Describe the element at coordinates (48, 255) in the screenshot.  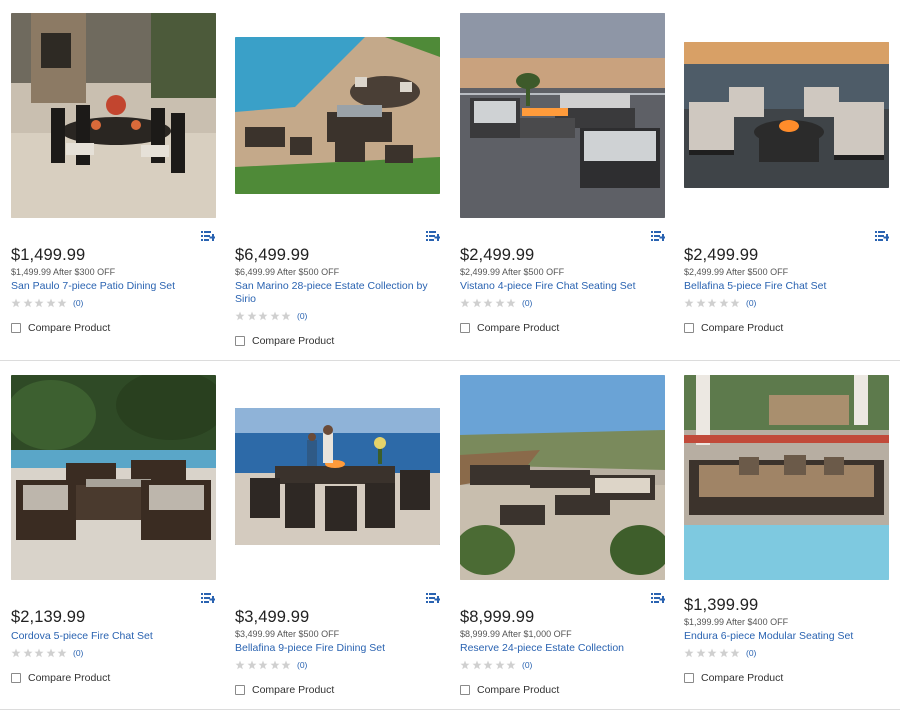
I see `product-price: $1,499.99` at that location.